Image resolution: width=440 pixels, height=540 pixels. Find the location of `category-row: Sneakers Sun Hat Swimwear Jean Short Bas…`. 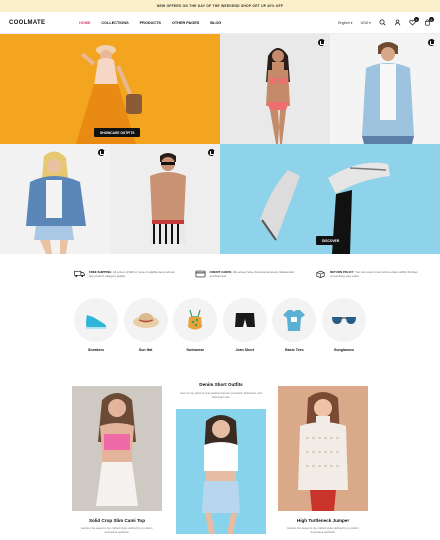

category-row: Sneakers Sun Hat Swimwear Jean Short Bas… is located at coordinates (220, 325).